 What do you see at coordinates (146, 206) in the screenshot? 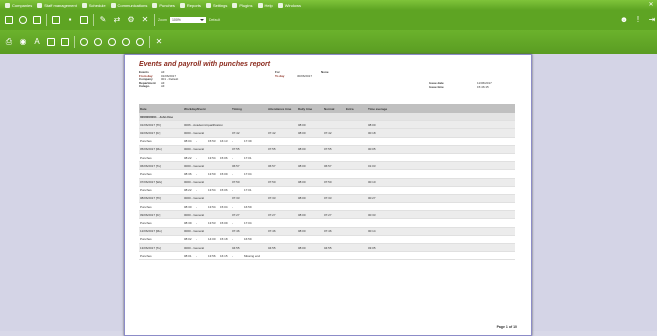
I see `table-cell: Punches` at bounding box center [146, 206].